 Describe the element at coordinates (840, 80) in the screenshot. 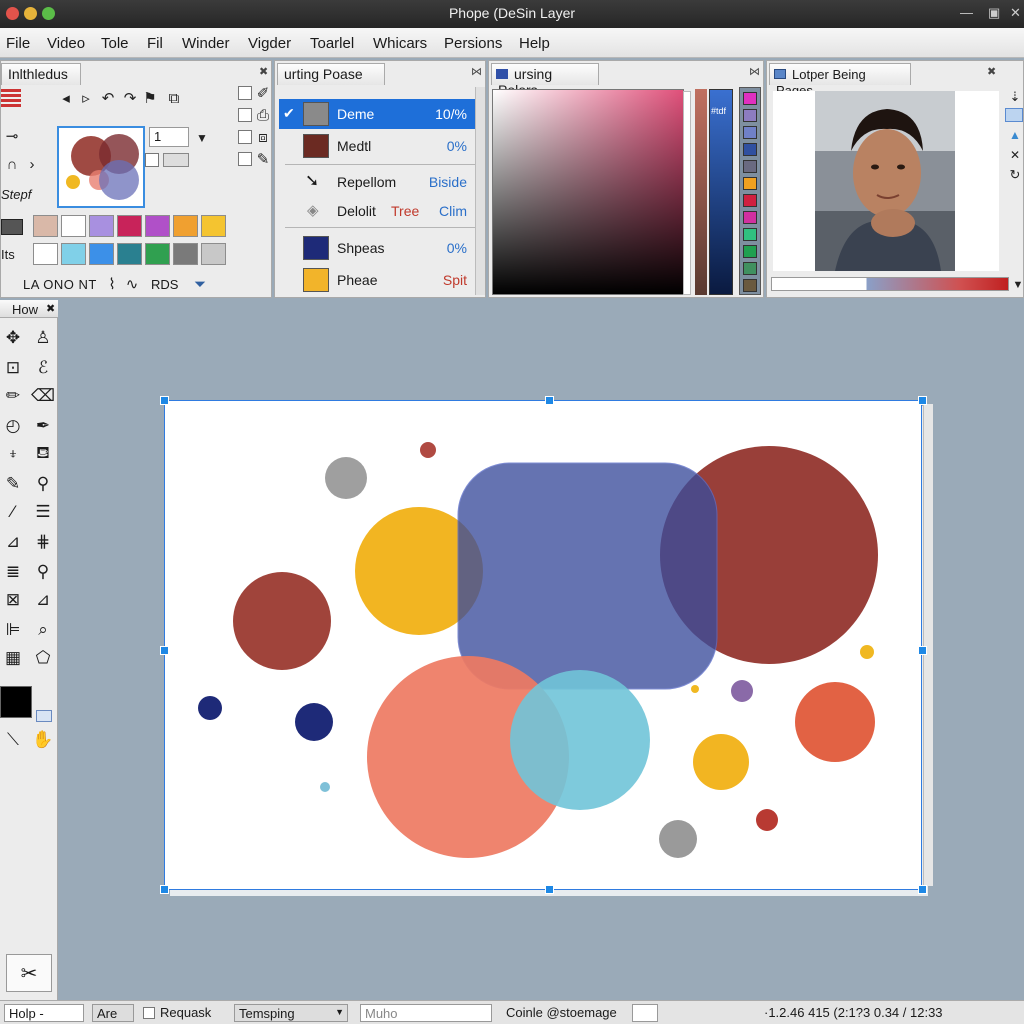

I see `pages-tab: Lotper Being Pages` at that location.